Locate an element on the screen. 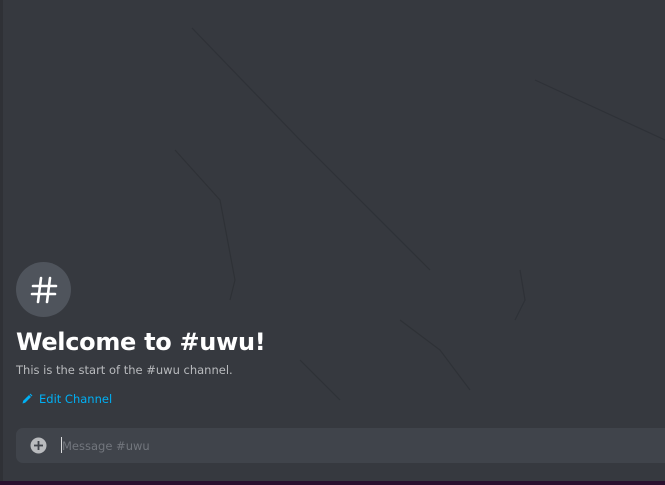 Image resolution: width=665 pixels, height=485 pixels. message-composer is located at coordinates (340, 445).